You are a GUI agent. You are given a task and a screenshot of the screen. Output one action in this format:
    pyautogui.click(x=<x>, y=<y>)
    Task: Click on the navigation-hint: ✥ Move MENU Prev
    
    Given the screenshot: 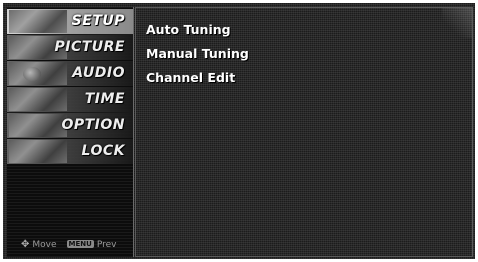 What is the action you would take?
    pyautogui.click(x=68, y=244)
    